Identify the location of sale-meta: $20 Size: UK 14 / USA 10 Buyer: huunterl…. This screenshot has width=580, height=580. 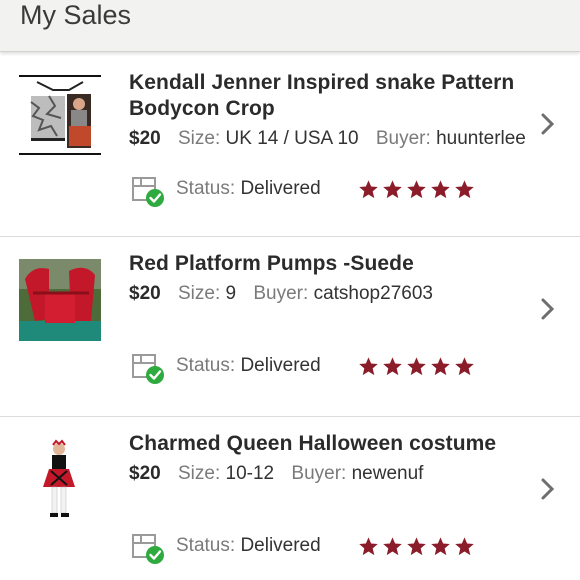
(329, 139).